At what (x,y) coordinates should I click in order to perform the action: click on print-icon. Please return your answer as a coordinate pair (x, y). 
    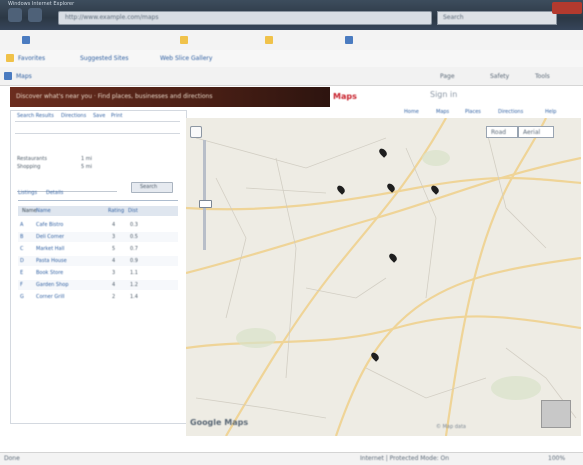
    Looking at the image, I should click on (349, 40).